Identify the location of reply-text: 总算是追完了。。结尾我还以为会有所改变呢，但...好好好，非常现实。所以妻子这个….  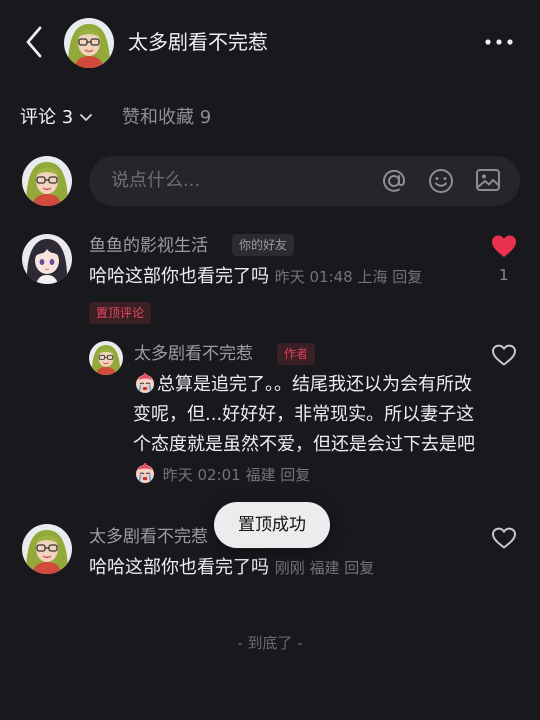
(305, 430).